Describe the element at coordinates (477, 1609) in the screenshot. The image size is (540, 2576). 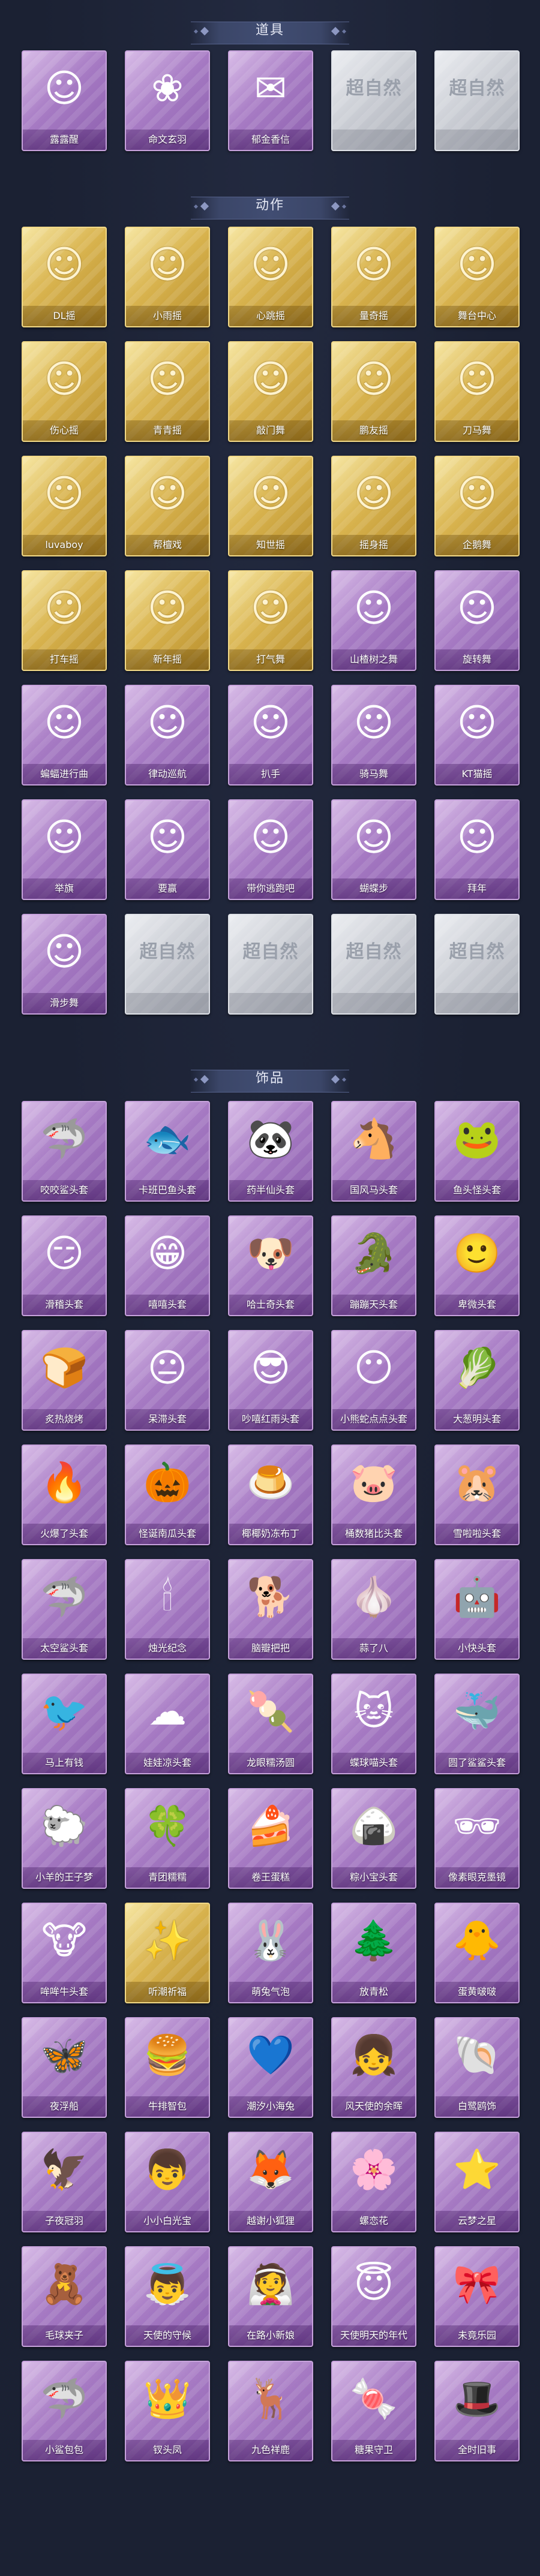
I see `item-card: 🤖 小快头套` at that location.